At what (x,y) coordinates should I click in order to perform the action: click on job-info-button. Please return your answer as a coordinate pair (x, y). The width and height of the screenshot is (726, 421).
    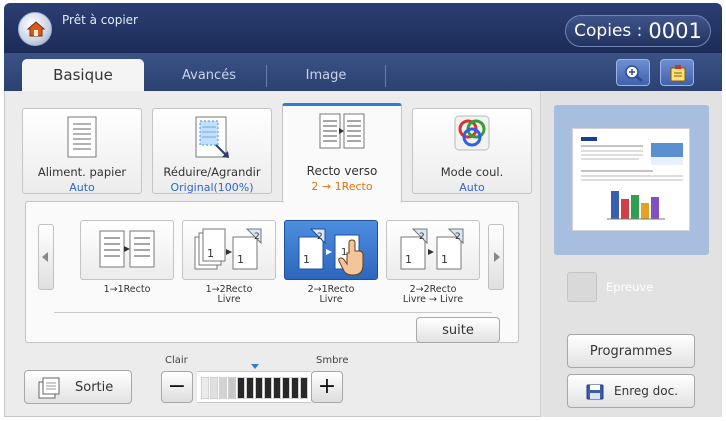
    Looking at the image, I should click on (677, 72).